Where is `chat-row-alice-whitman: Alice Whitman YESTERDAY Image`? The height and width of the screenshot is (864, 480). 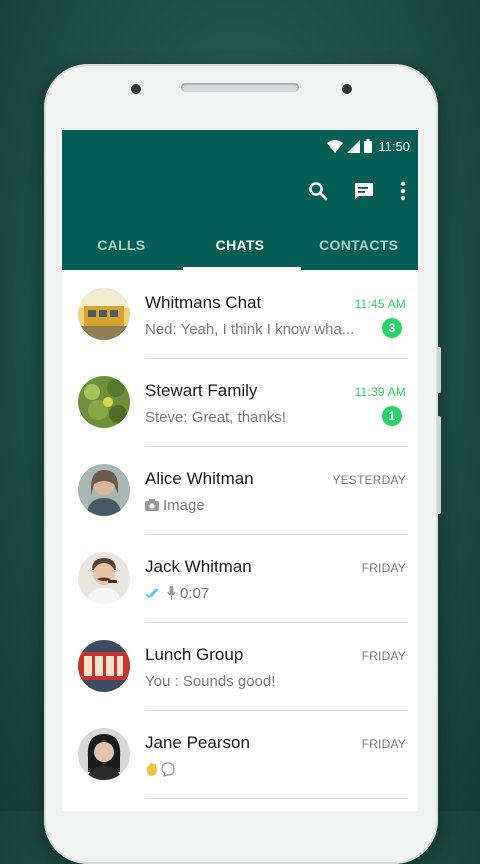 chat-row-alice-whitman: Alice Whitman YESTERDAY Image is located at coordinates (240, 490).